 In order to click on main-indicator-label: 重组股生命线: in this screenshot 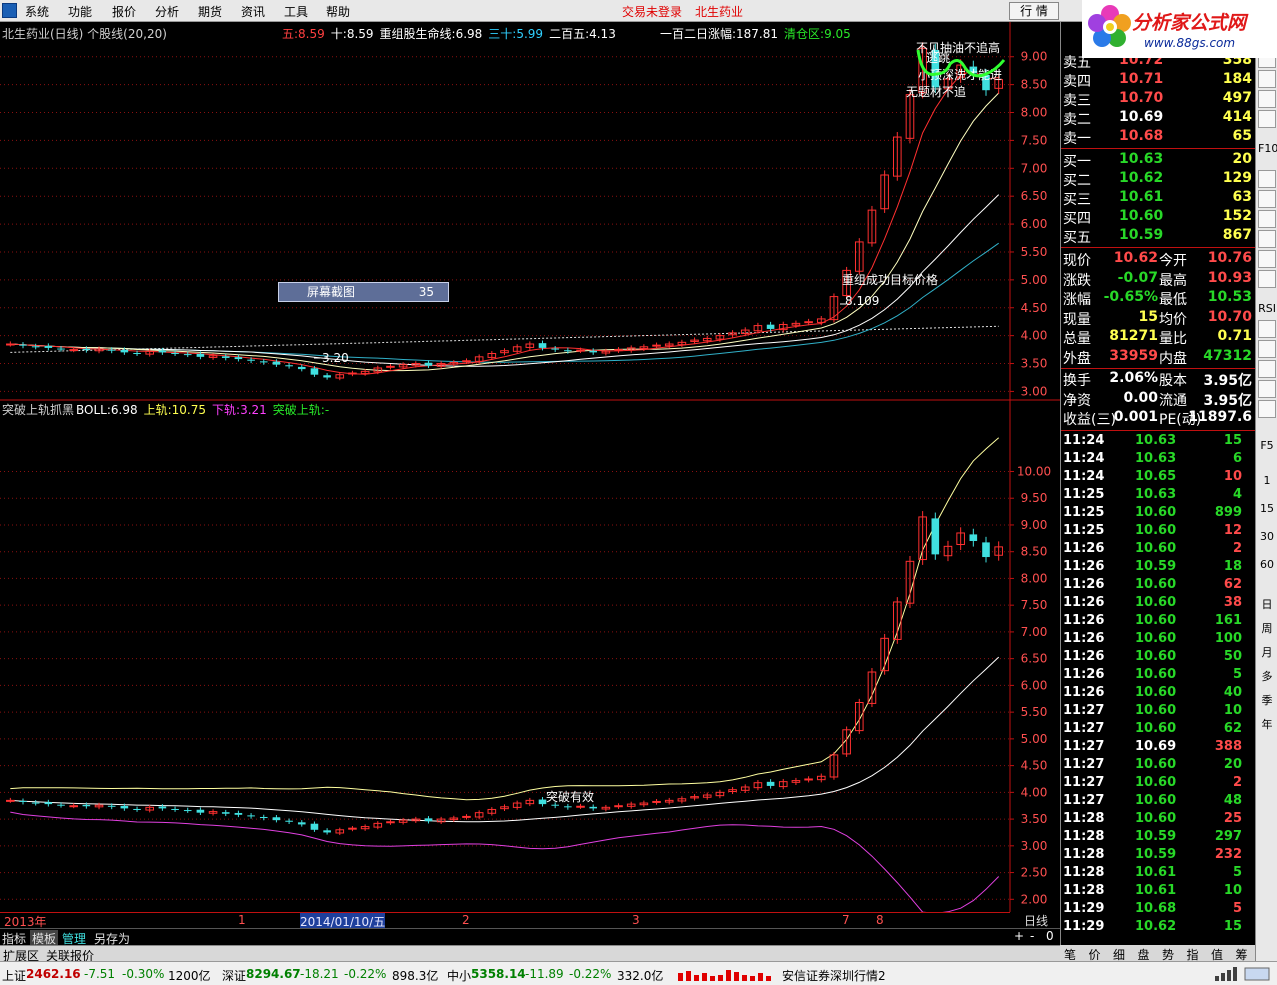, I will do `click(417, 34)`.